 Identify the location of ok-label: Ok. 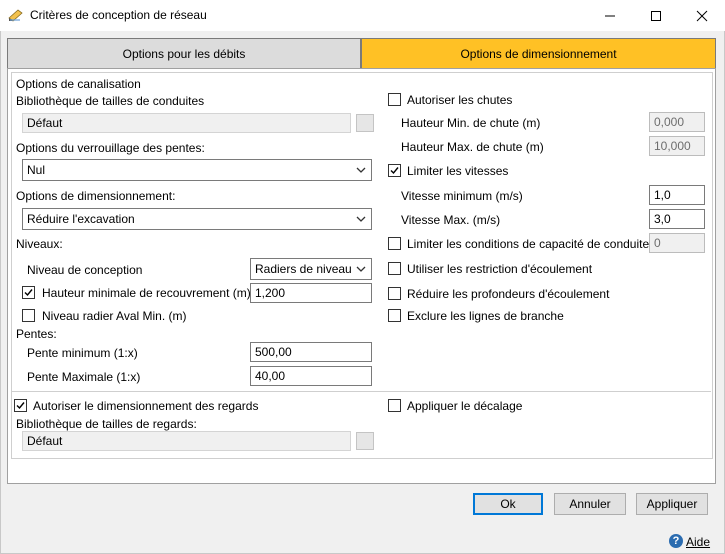
(508, 504).